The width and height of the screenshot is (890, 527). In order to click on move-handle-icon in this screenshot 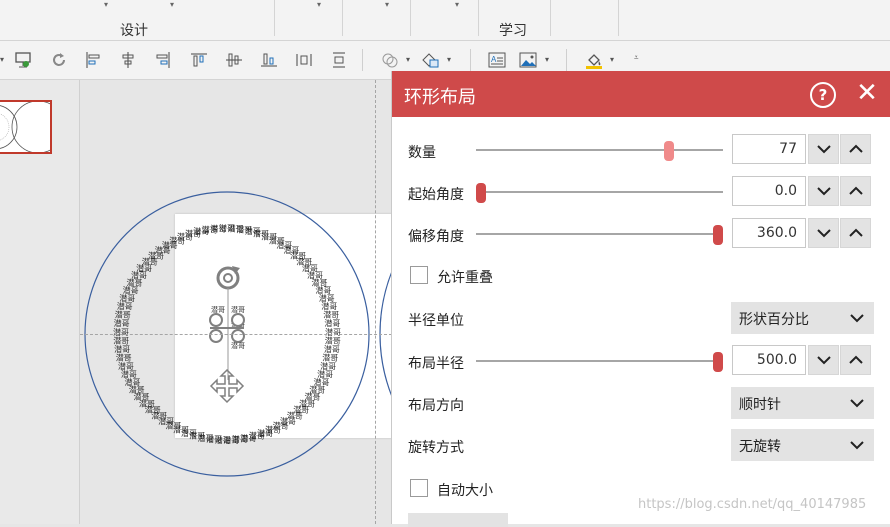, I will do `click(227, 386)`.